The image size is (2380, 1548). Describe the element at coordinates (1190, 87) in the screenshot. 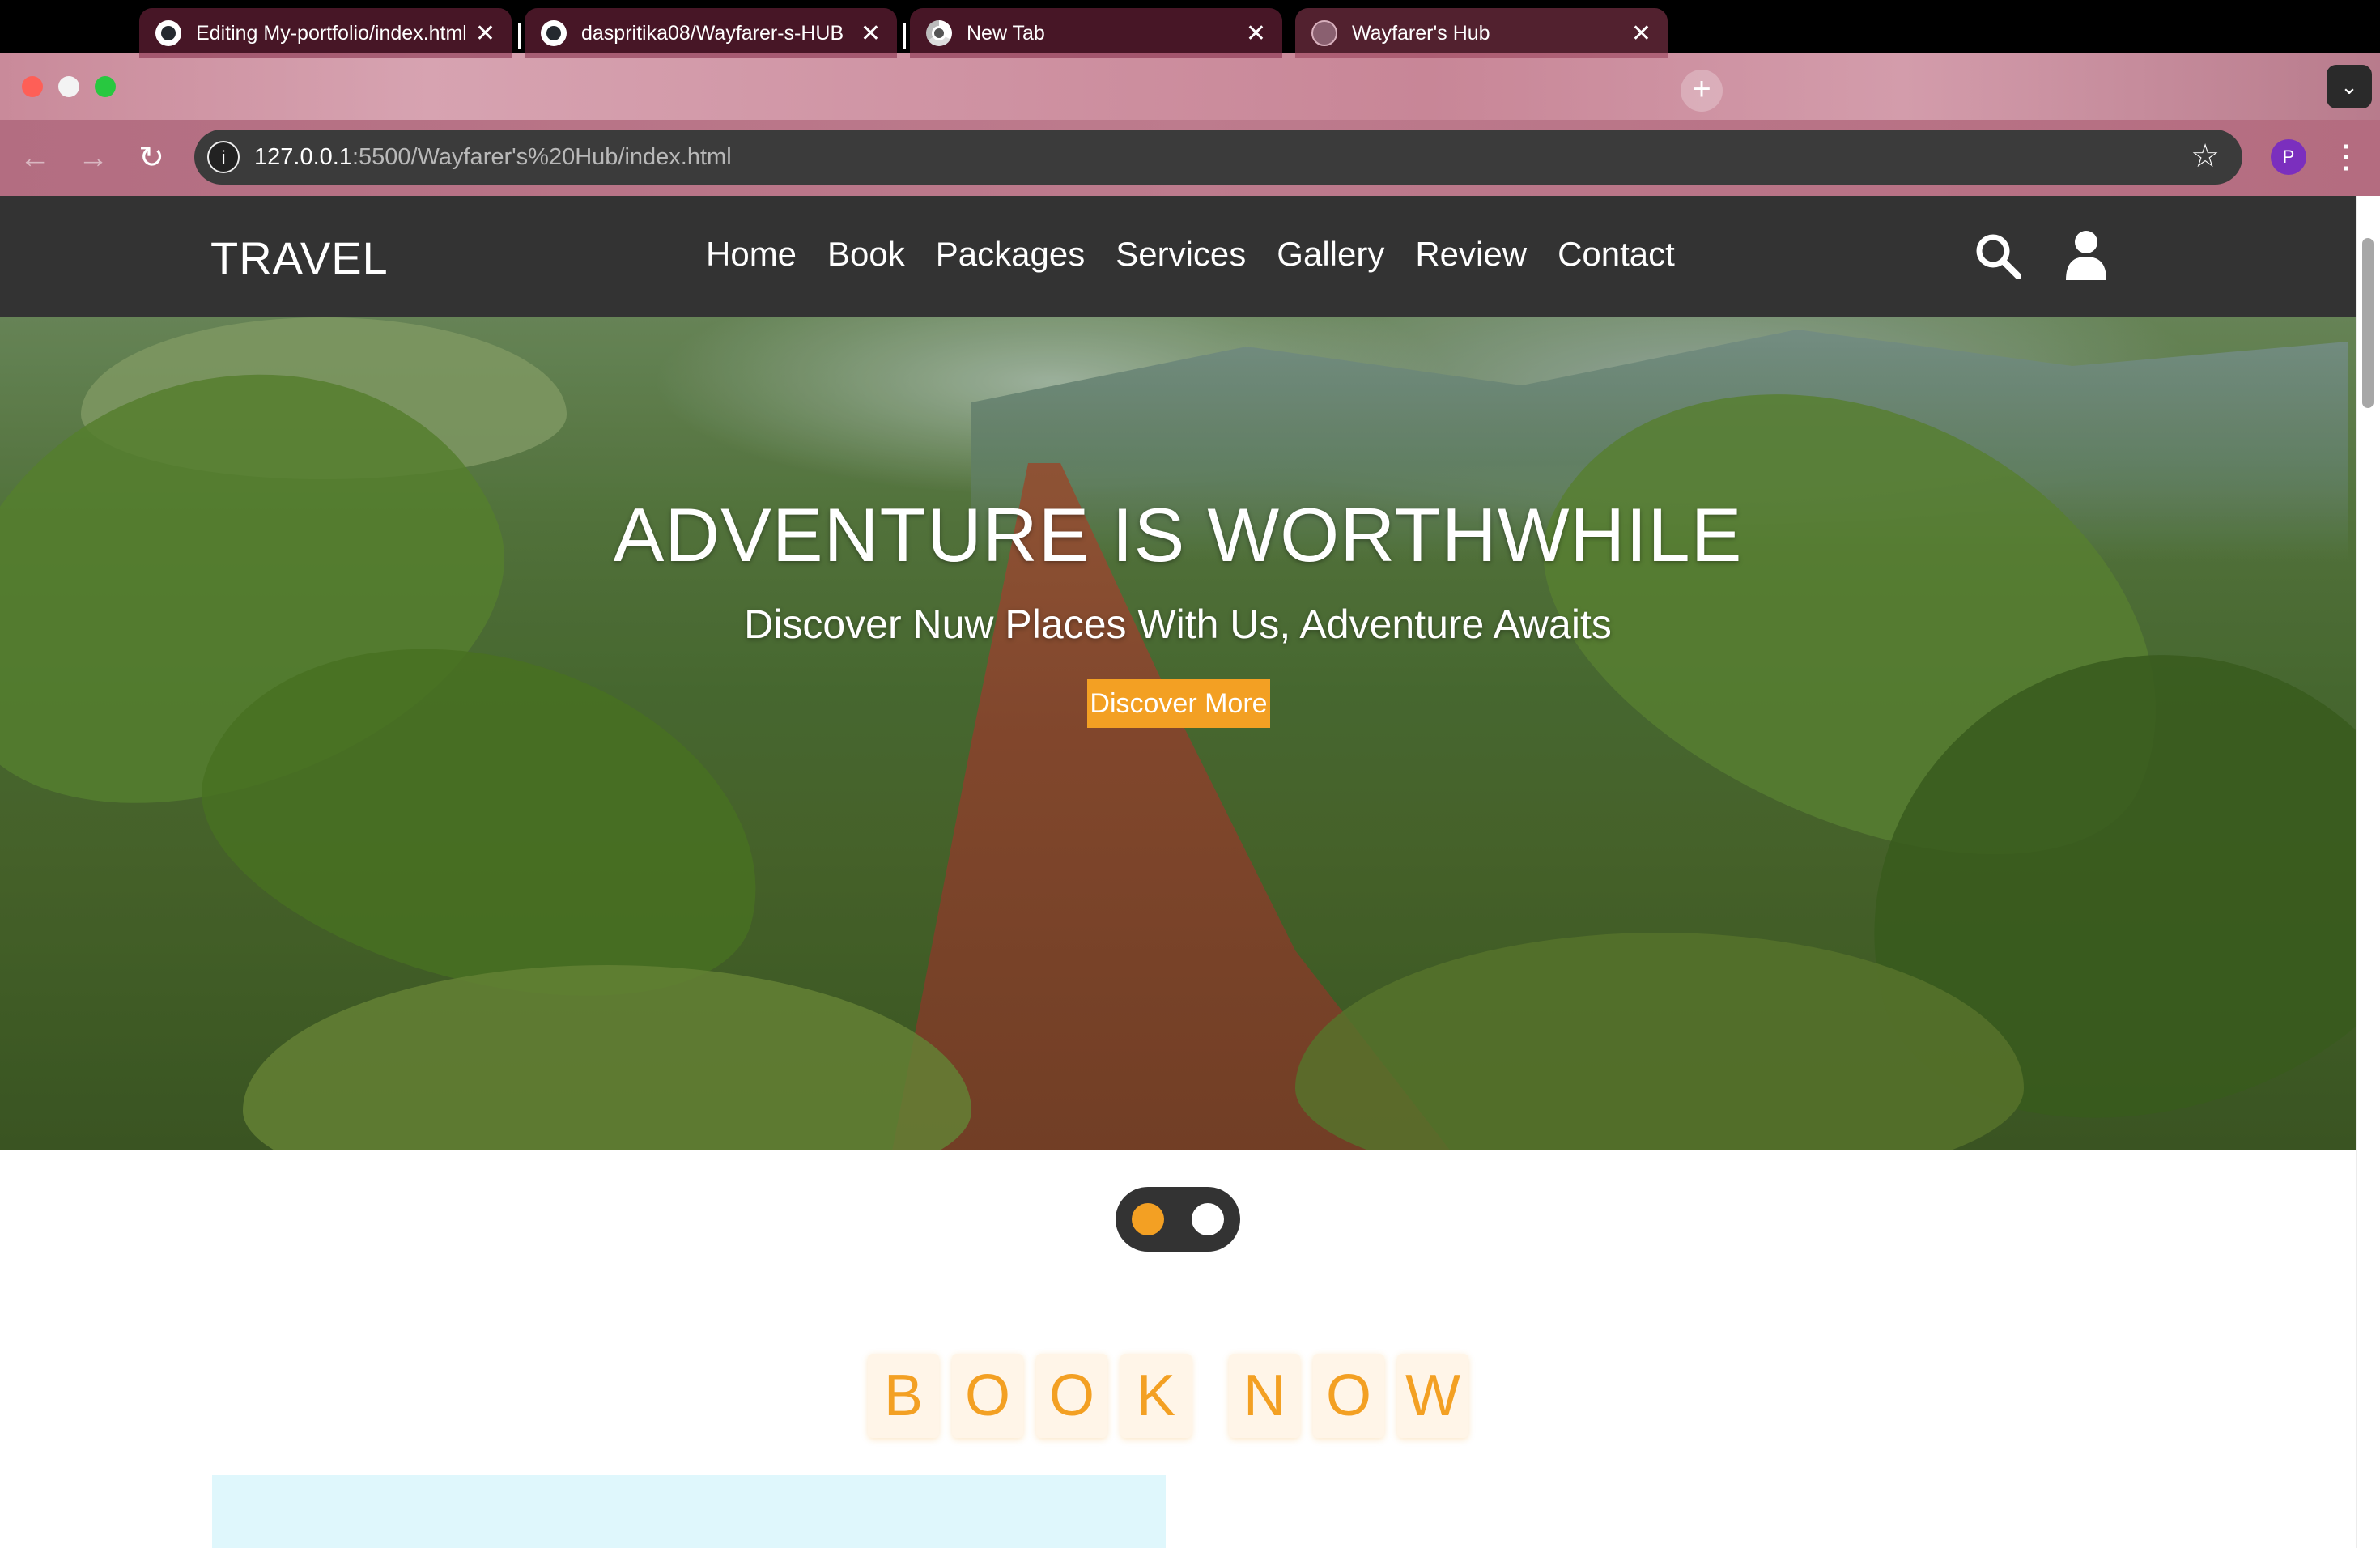

I see `browser-tab-strip` at that location.